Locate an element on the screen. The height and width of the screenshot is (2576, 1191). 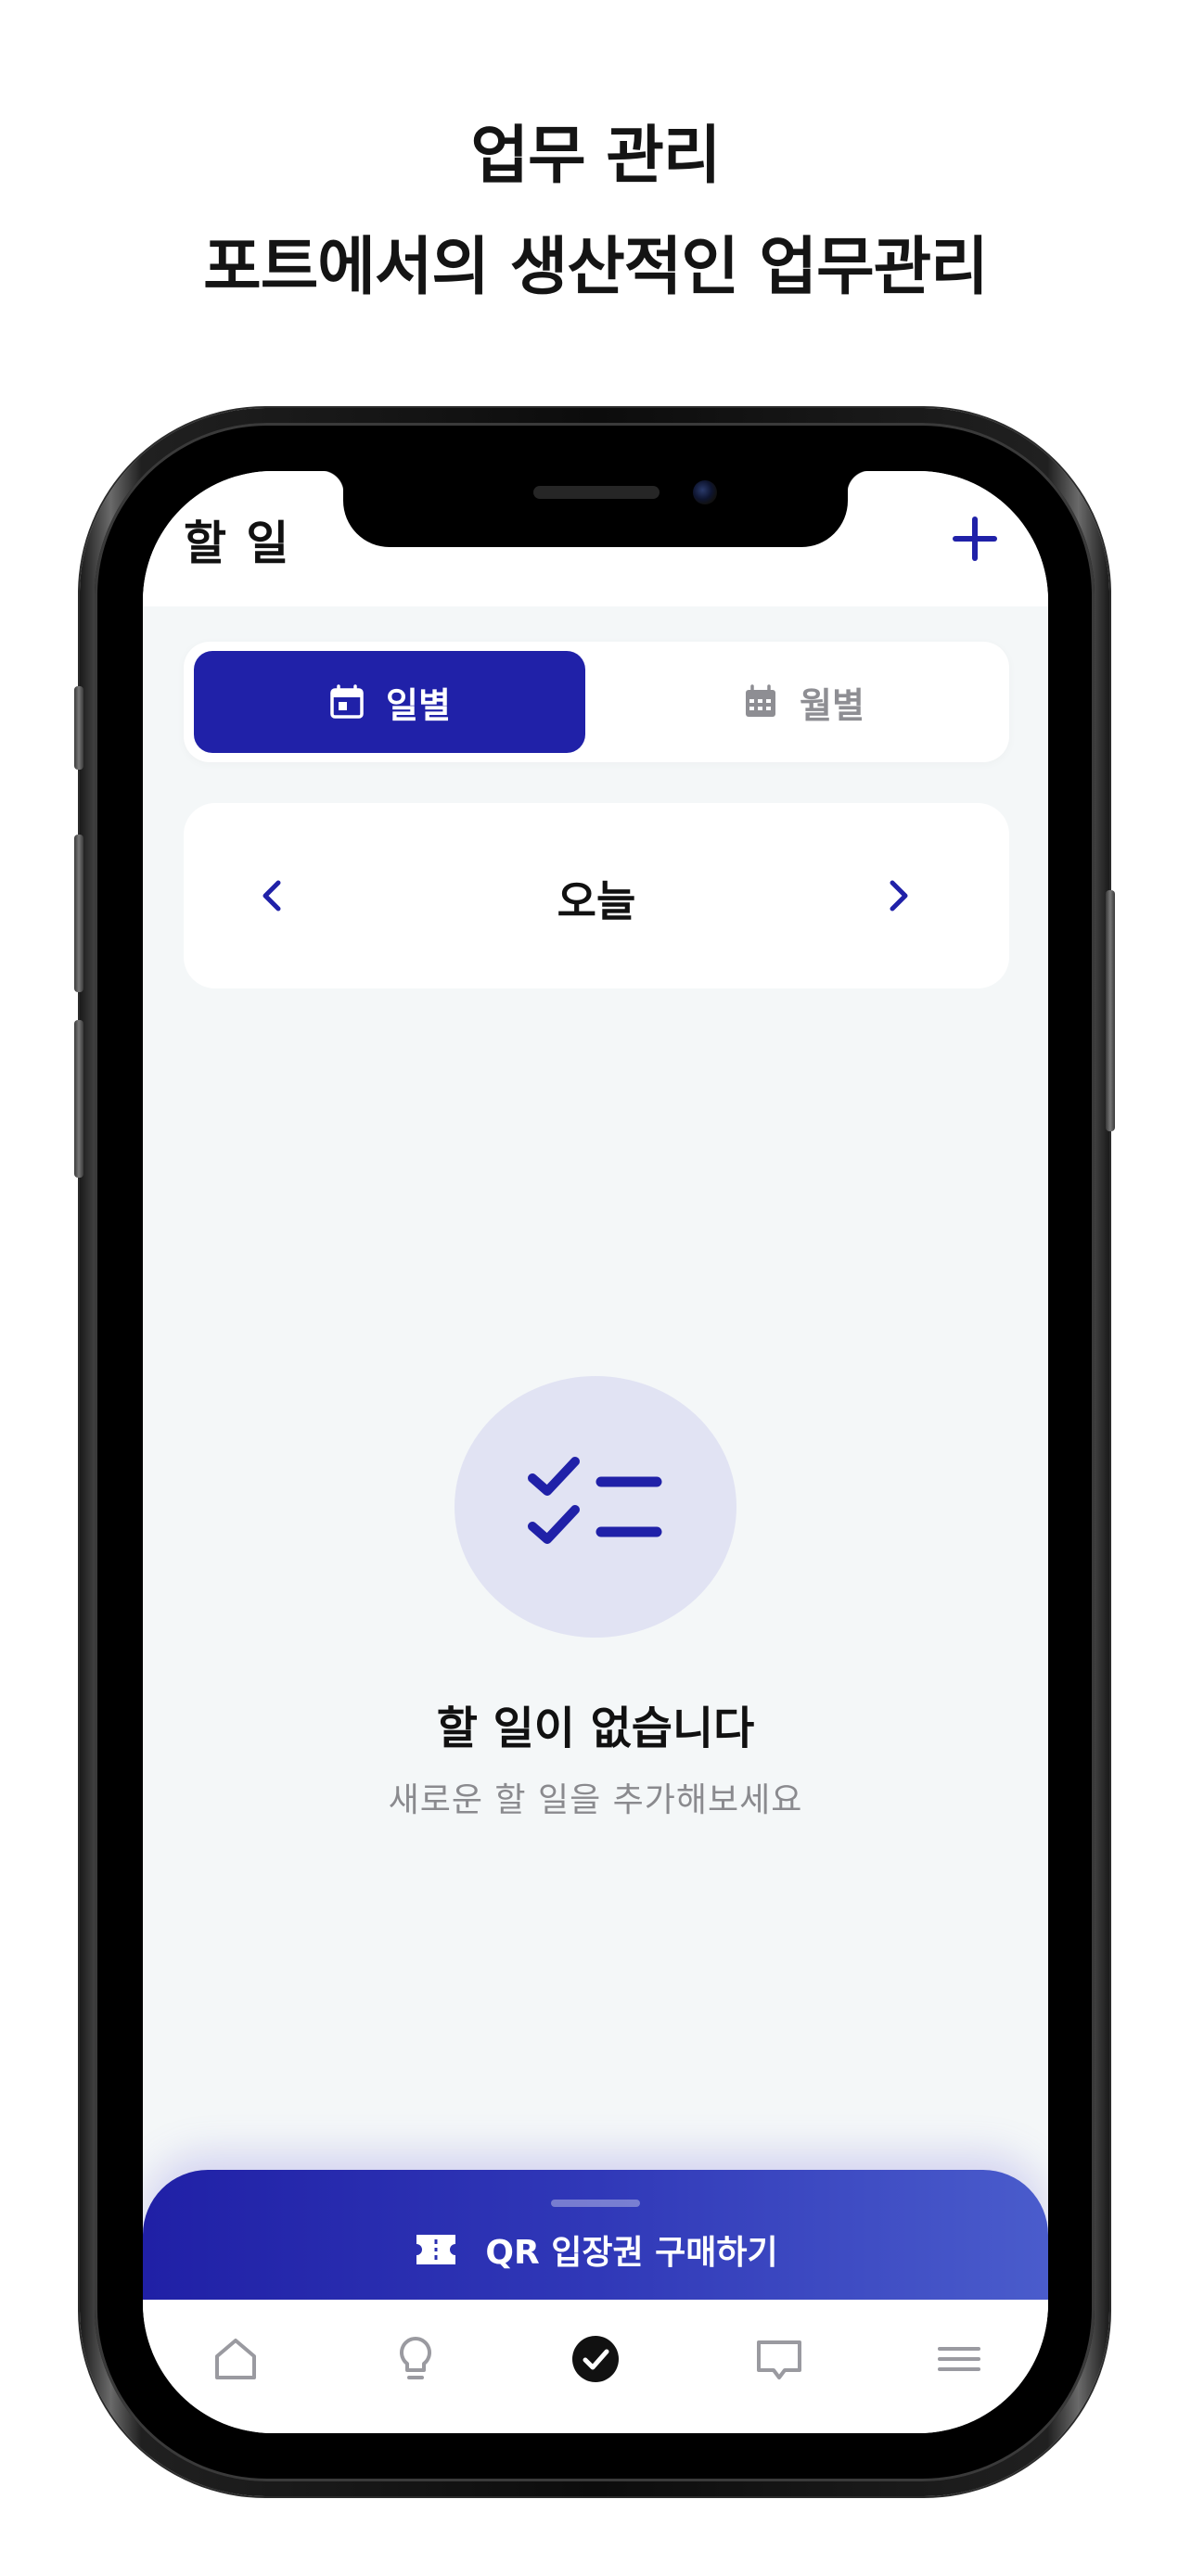
qr-banner-content: QR 입장권 구매하기 is located at coordinates (595, 2249).